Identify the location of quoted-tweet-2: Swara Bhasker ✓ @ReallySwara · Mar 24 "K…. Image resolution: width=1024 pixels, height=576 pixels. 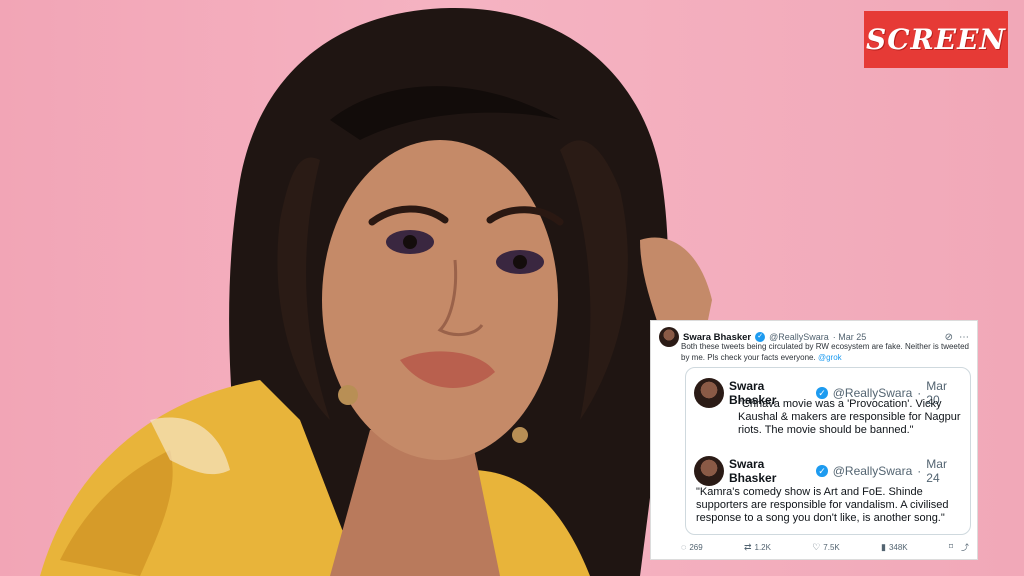
(828, 490).